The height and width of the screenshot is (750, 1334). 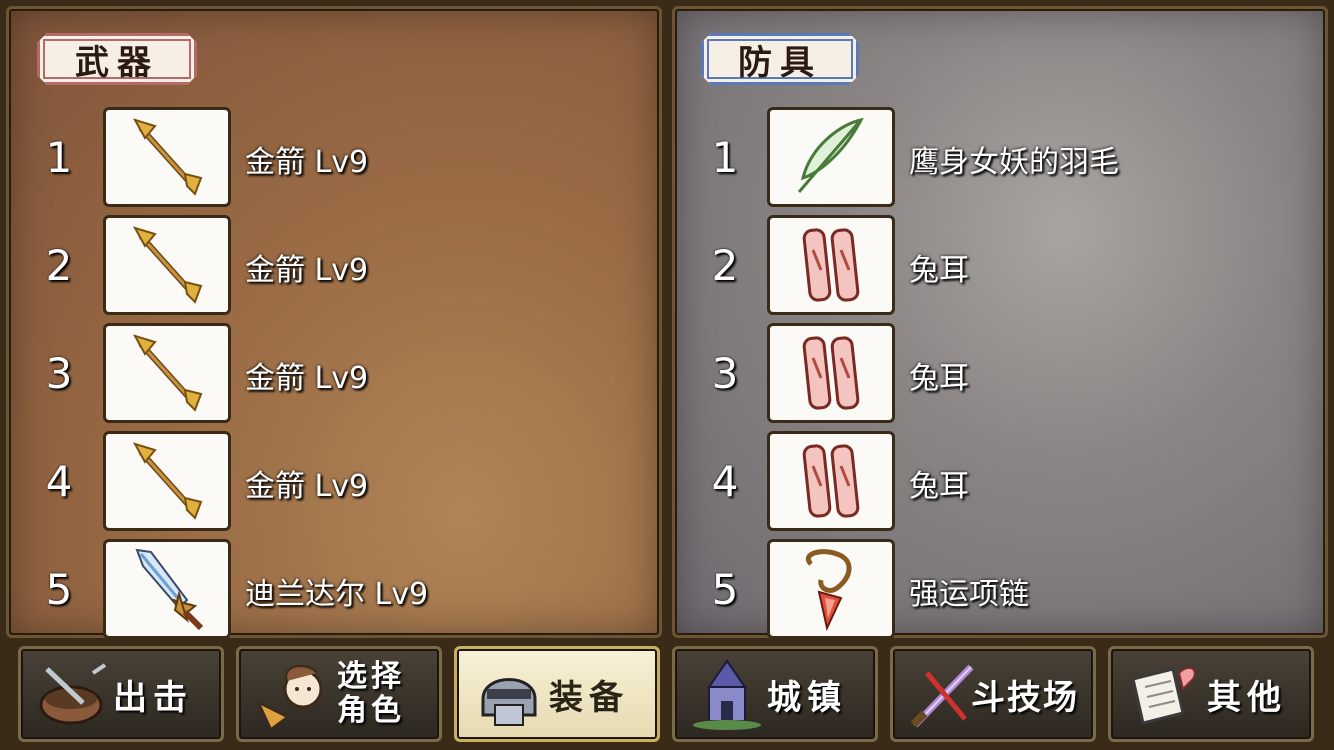 I want to click on armor-helmet-icon, so click(x=509, y=695).